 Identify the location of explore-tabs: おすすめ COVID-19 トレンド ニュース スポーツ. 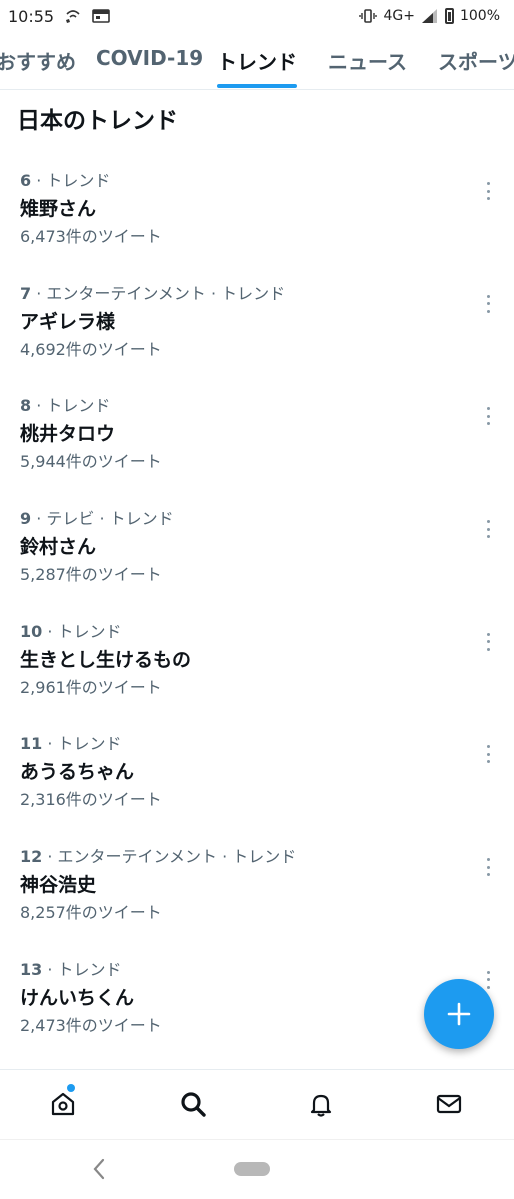
(257, 61).